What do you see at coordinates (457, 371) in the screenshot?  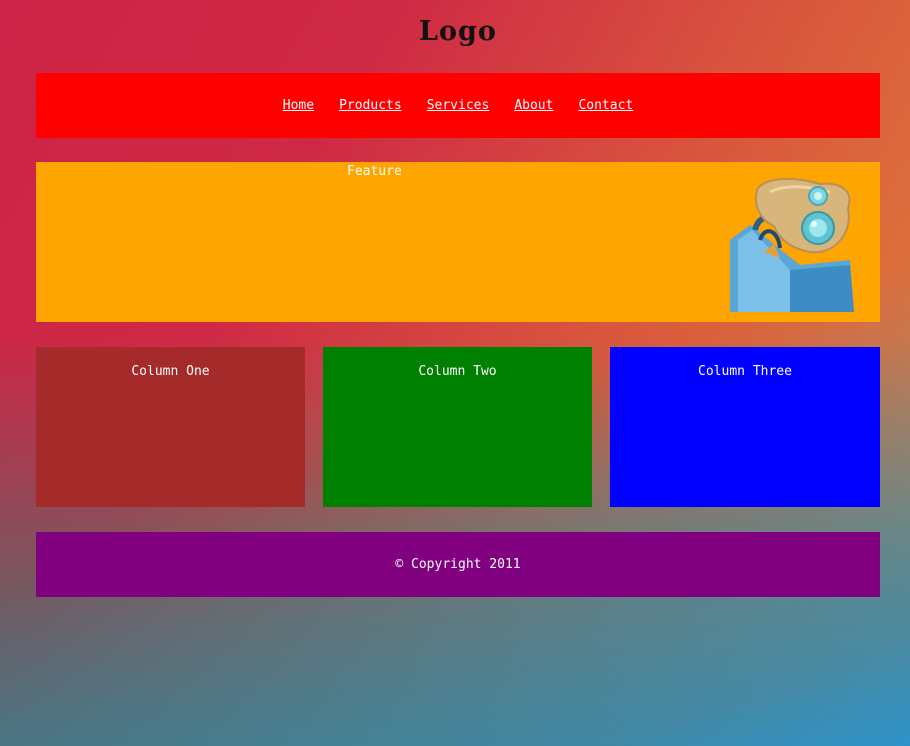 I see `column-two-label: Column Two` at bounding box center [457, 371].